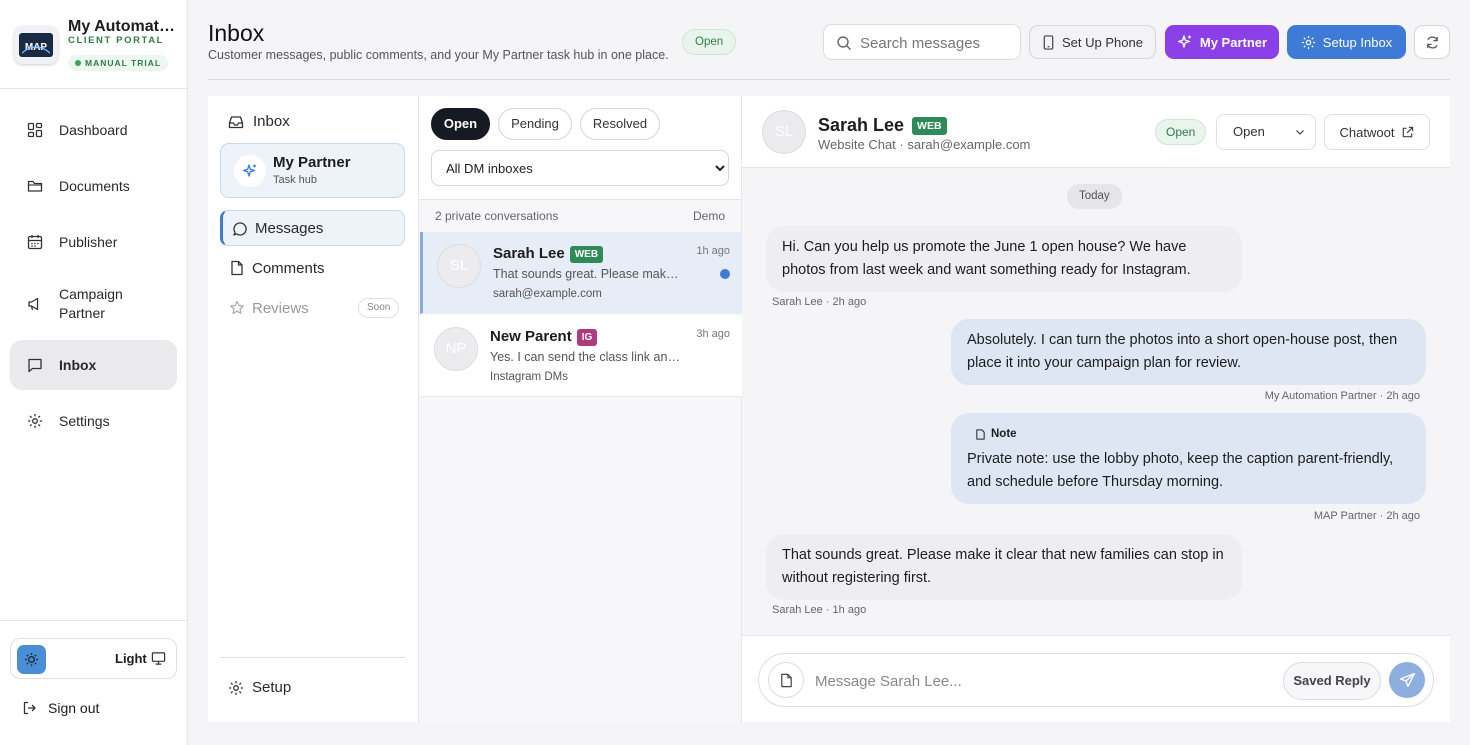 This screenshot has width=1470, height=745. I want to click on brand-name: My Automation Partner, so click(122, 26).